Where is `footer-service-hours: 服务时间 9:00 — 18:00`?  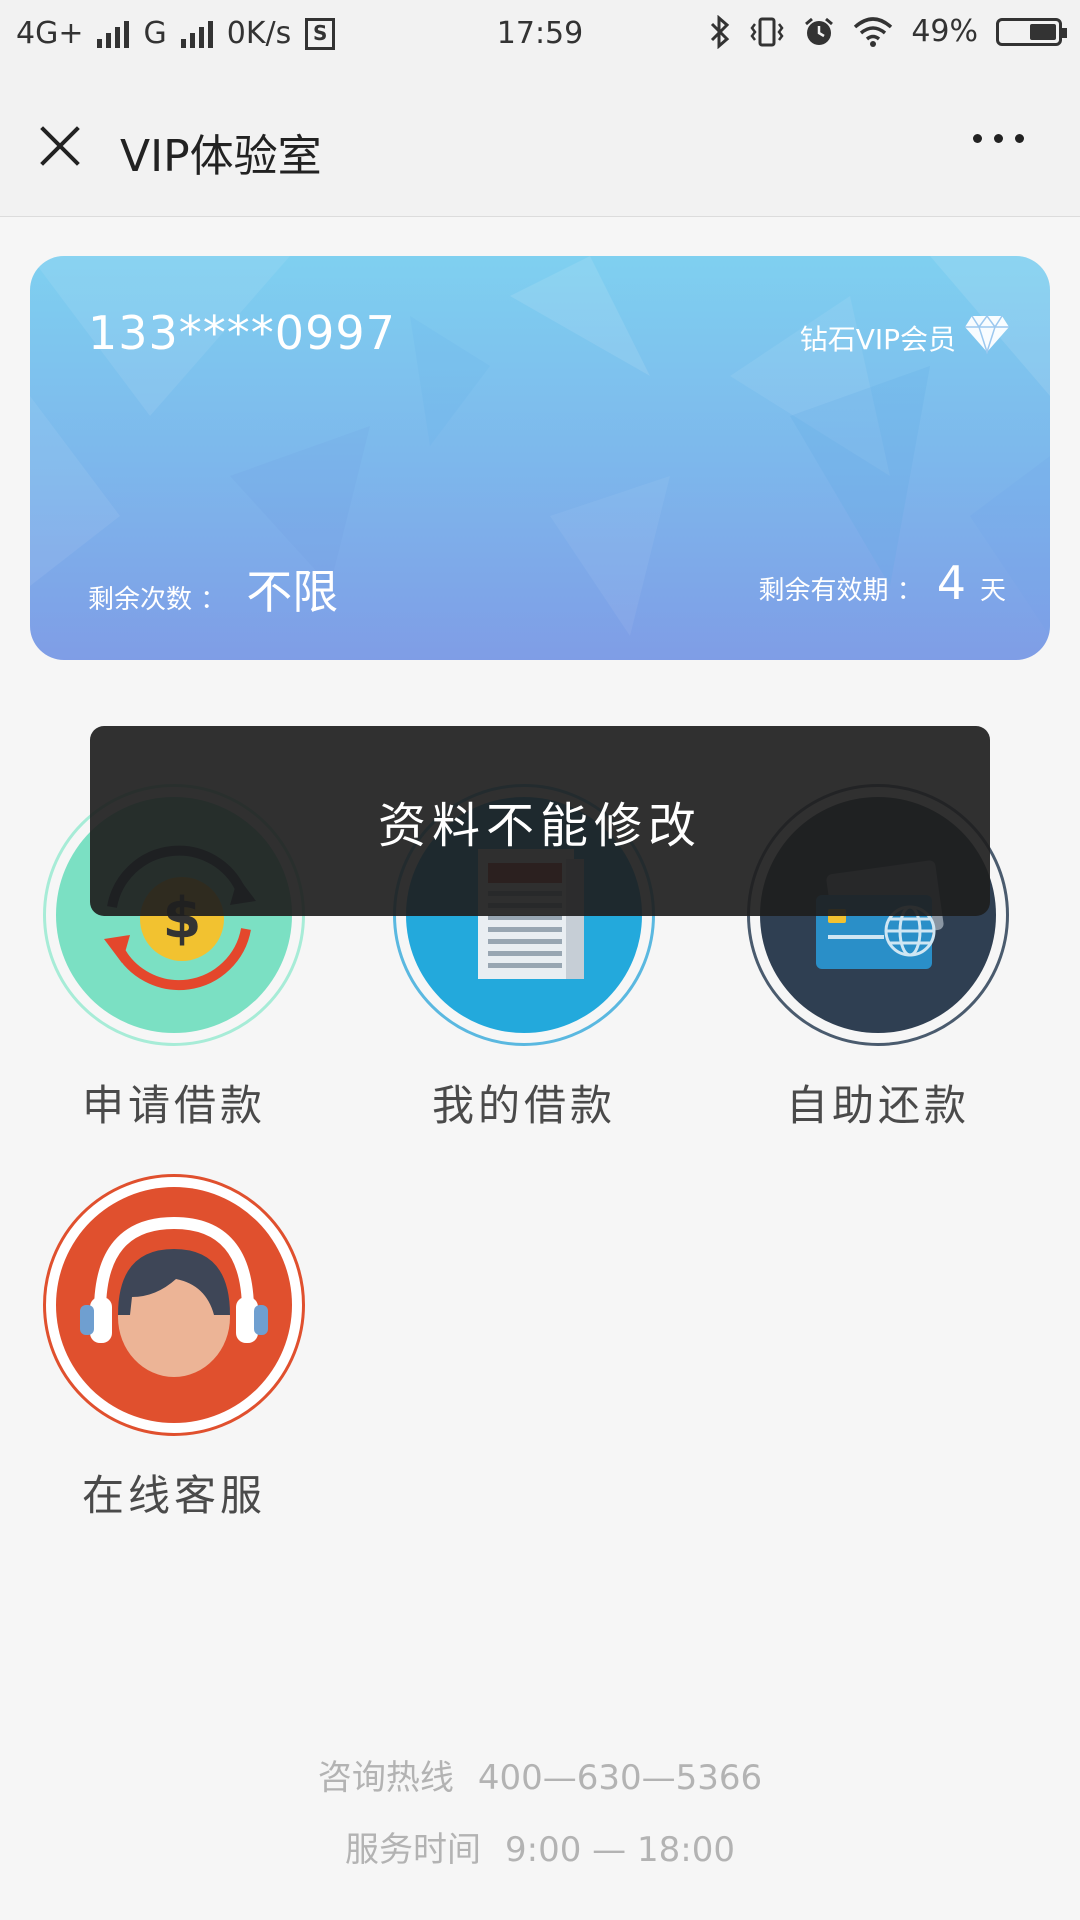
footer-service-hours: 服务时间 9:00 — 18:00 is located at coordinates (540, 1846).